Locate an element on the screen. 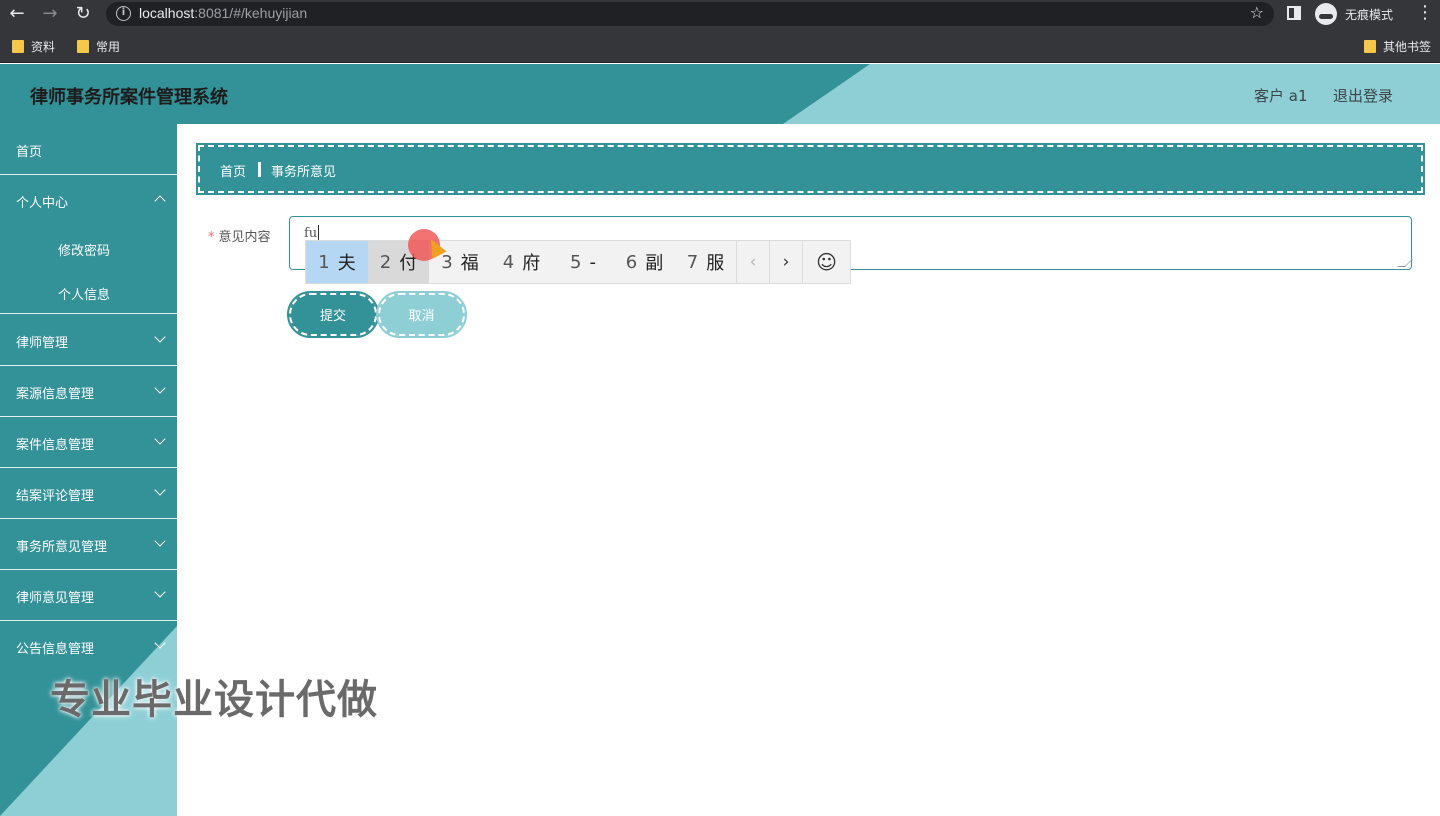 The width and height of the screenshot is (1440, 816). back-arrow-icon: ← is located at coordinates (17, 14).